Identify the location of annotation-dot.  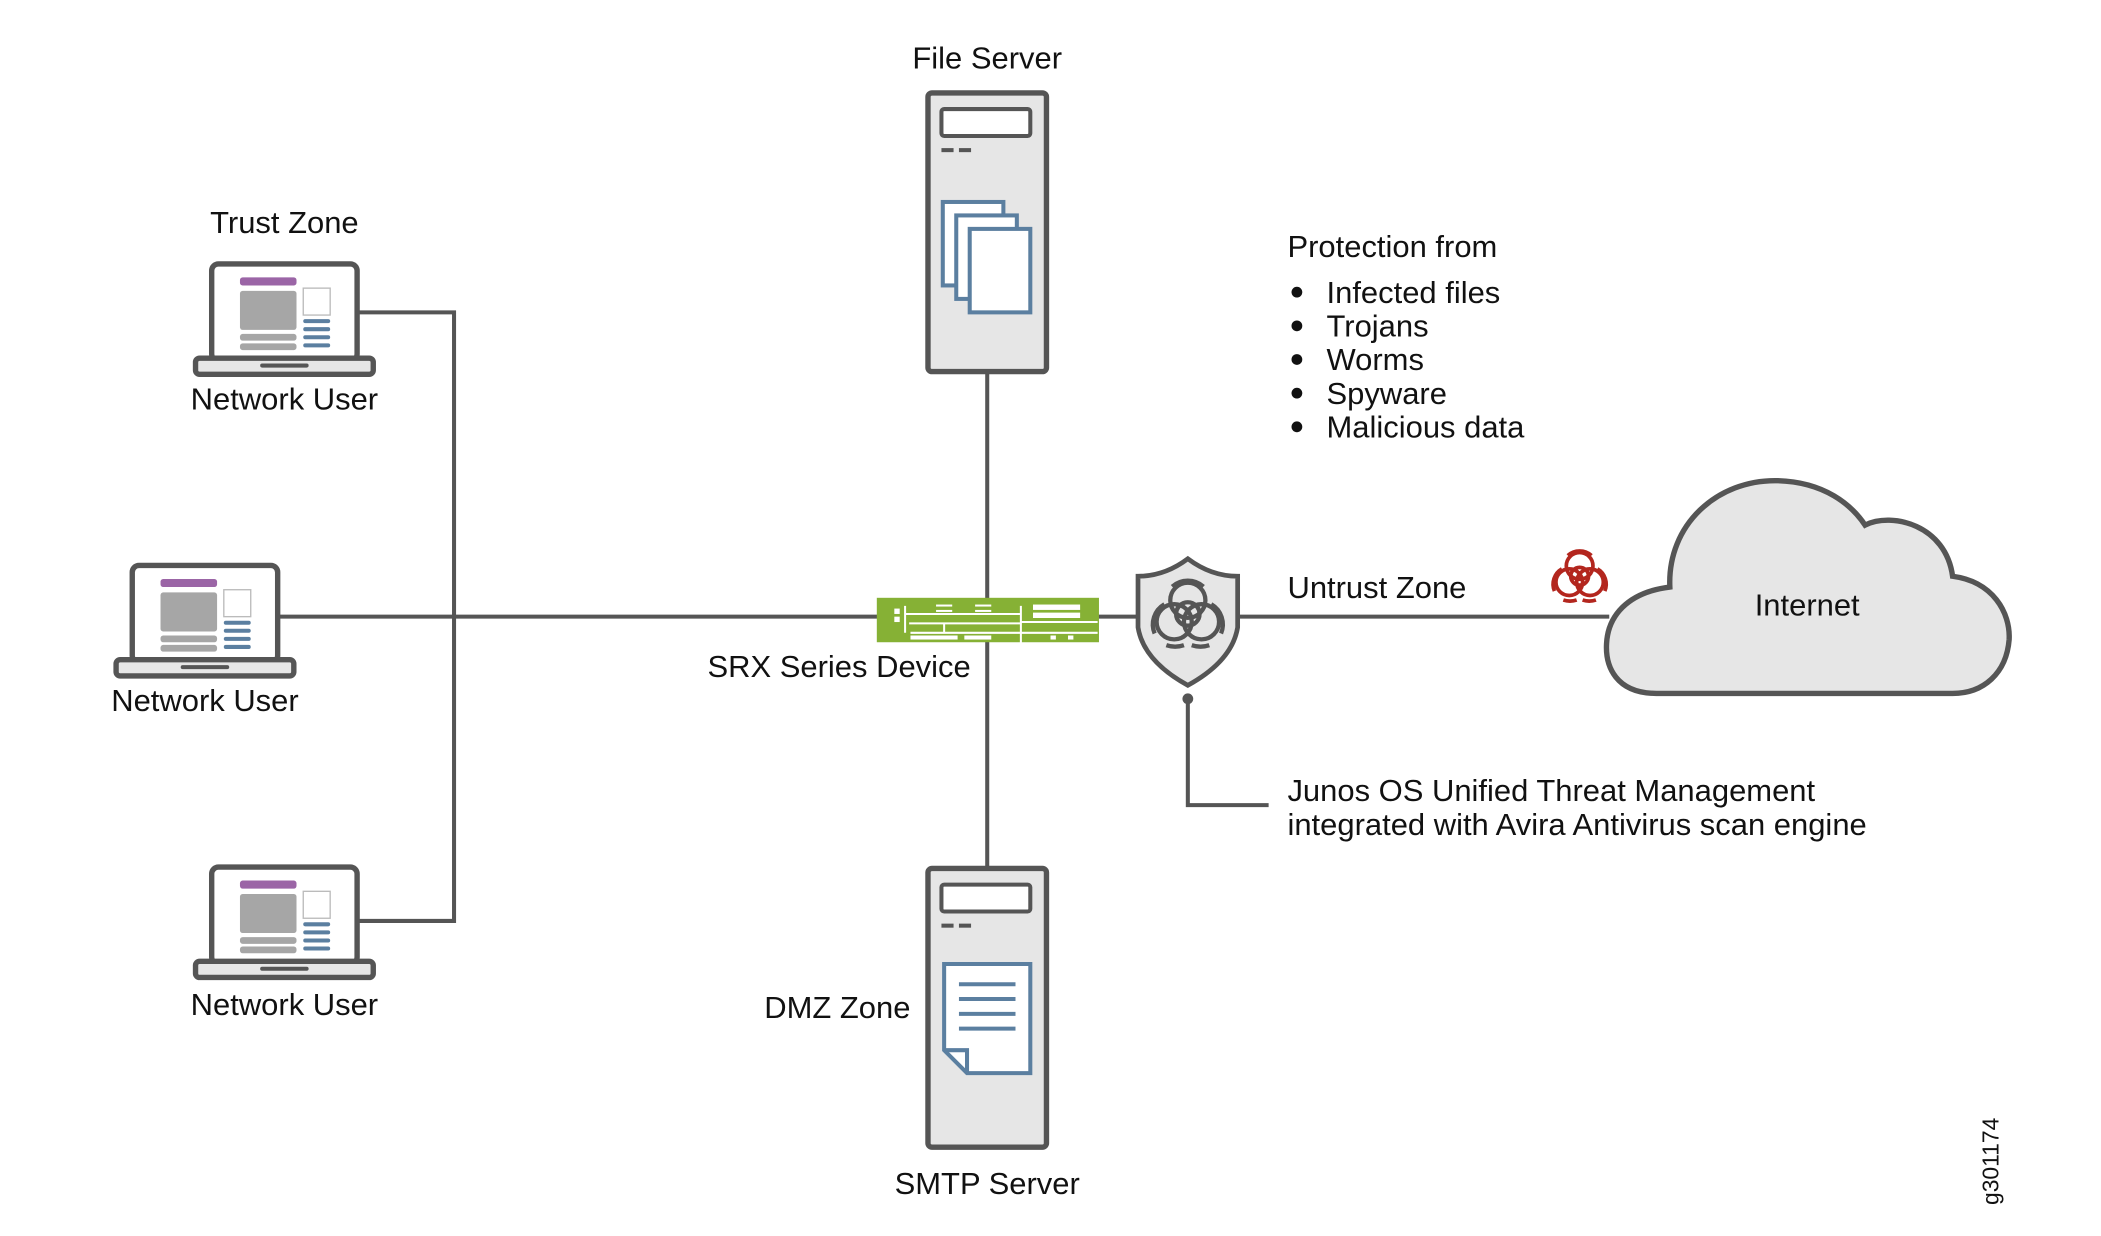
(1188, 699).